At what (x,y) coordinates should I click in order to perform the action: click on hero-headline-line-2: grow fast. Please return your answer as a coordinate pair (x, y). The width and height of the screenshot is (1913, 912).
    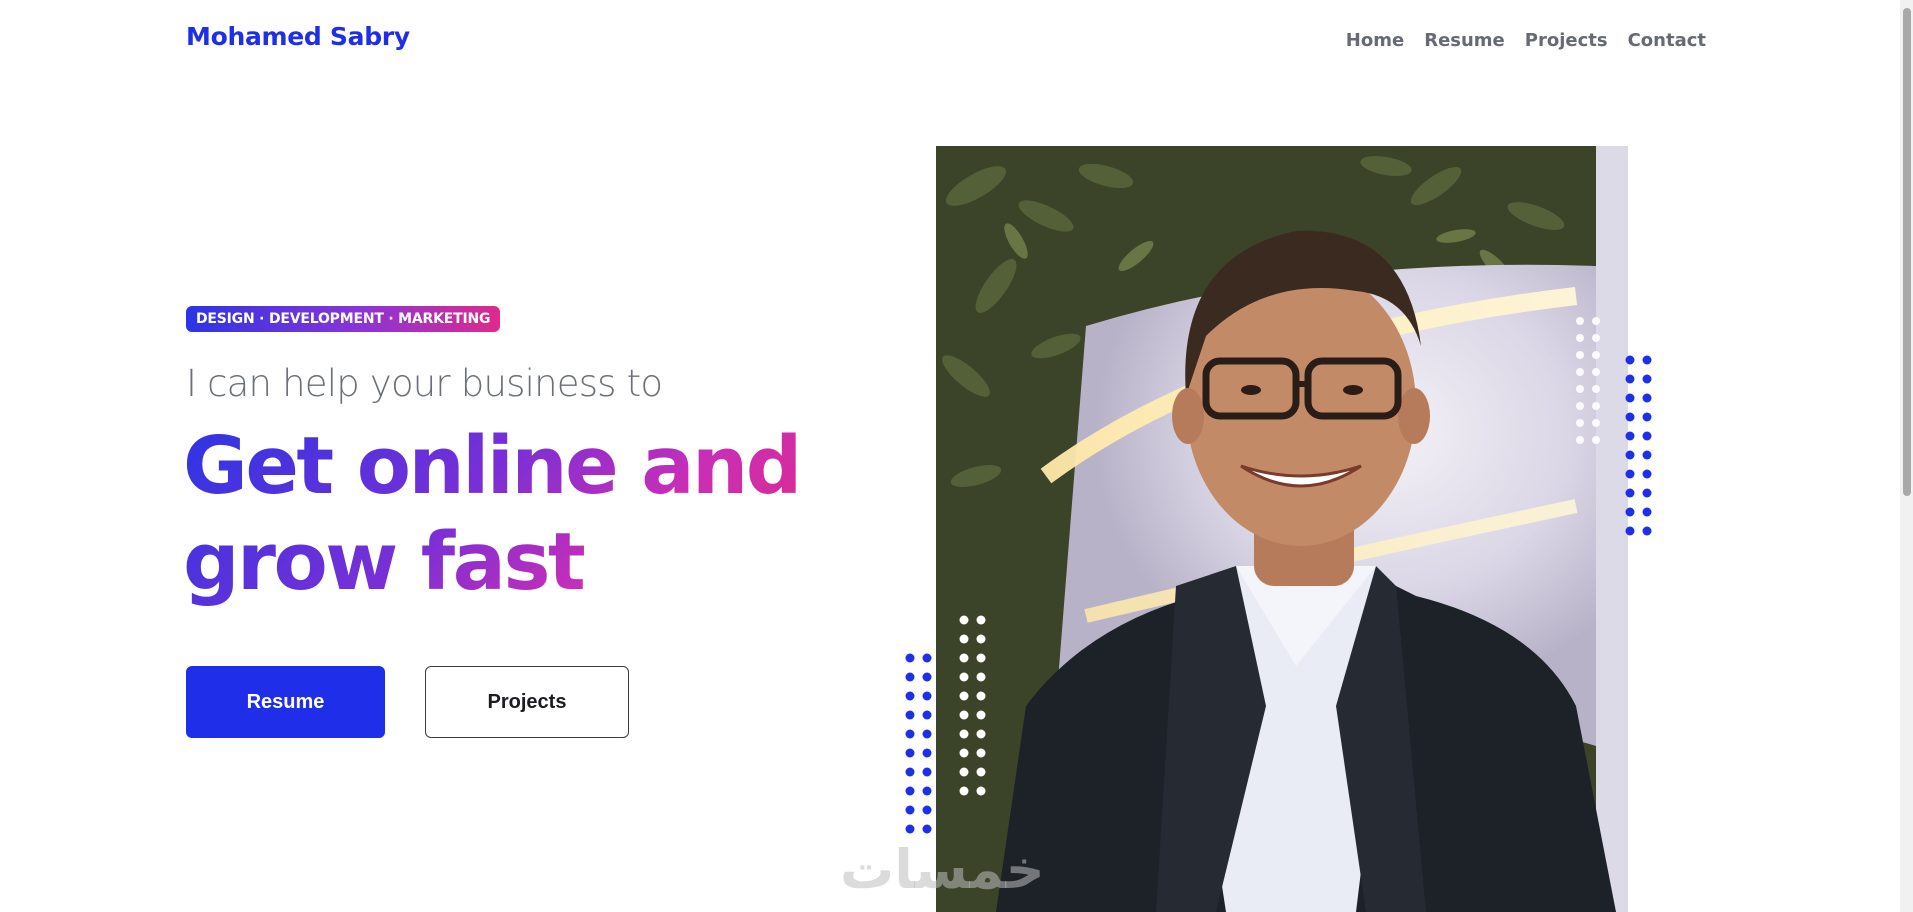
    Looking at the image, I should click on (383, 562).